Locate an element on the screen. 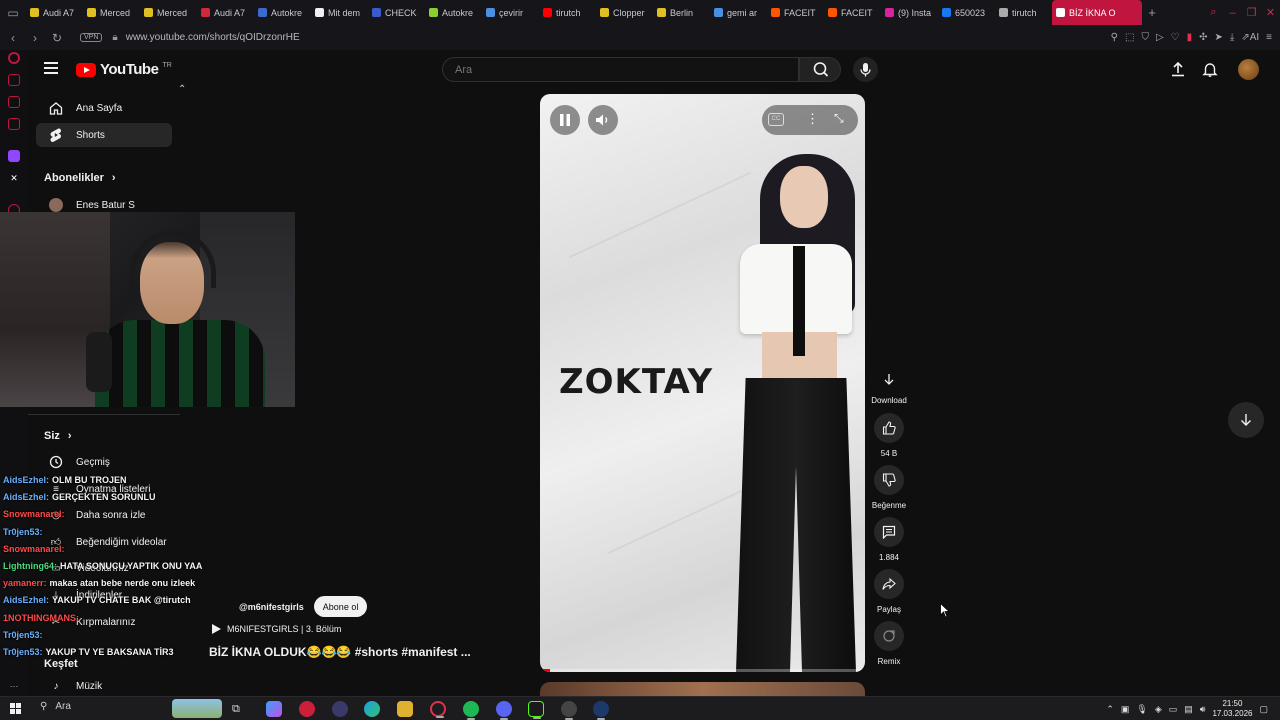 The image size is (1280, 720). taskbar-clock: 21:50 17.03.2026 is located at coordinates (1232, 709).